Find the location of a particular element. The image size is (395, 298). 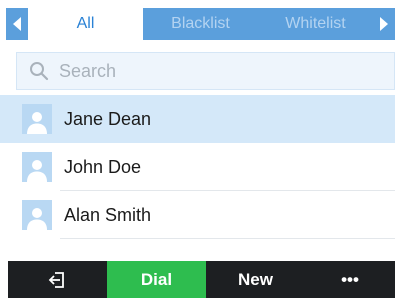

contact-name: Alan Smith is located at coordinates (108, 214).